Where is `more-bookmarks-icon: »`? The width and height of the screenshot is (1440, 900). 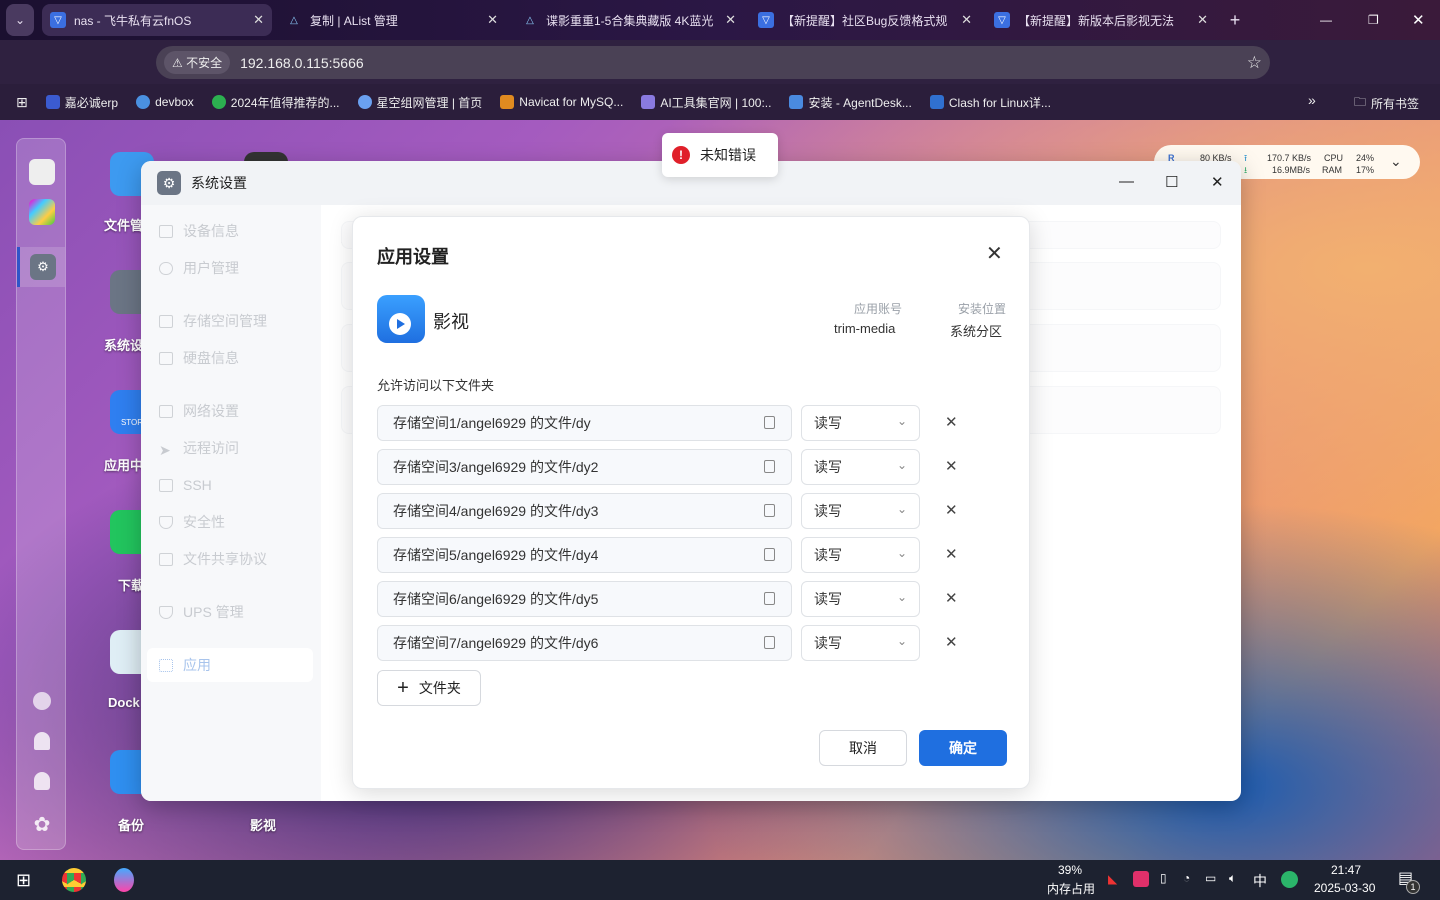
more-bookmarks-icon: » is located at coordinates (1312, 100).